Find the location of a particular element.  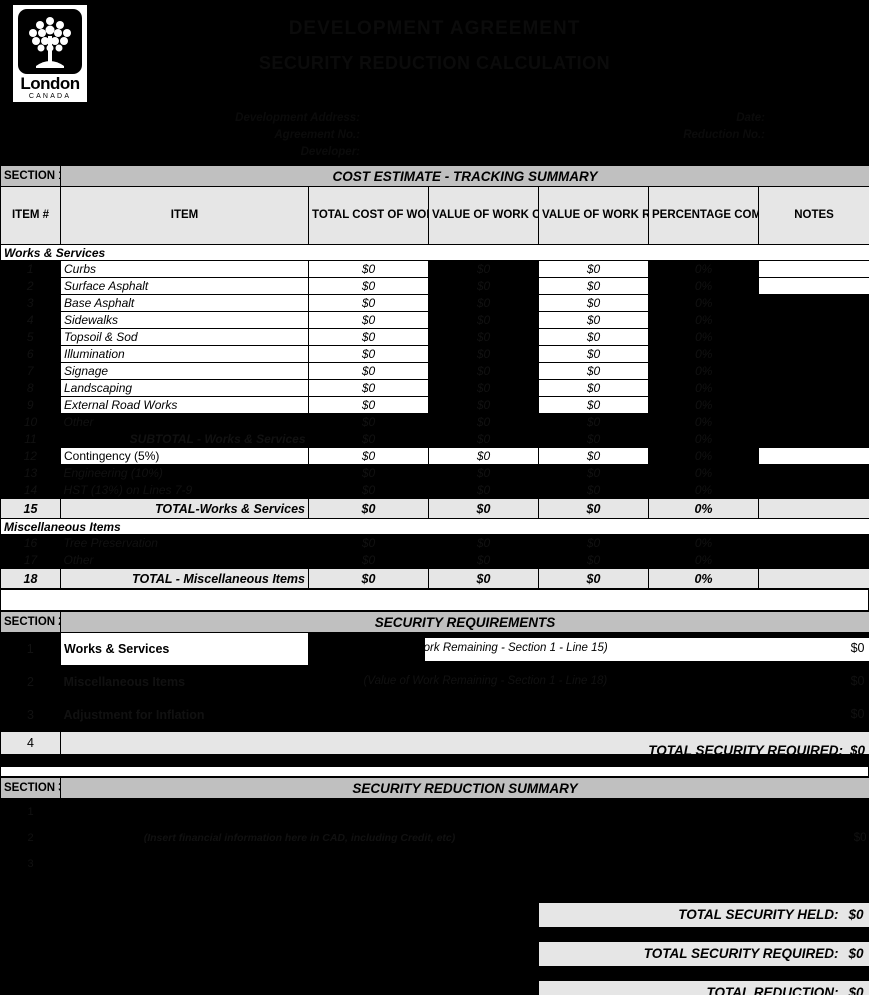

misc-item-no: 16 is located at coordinates (30, 543).